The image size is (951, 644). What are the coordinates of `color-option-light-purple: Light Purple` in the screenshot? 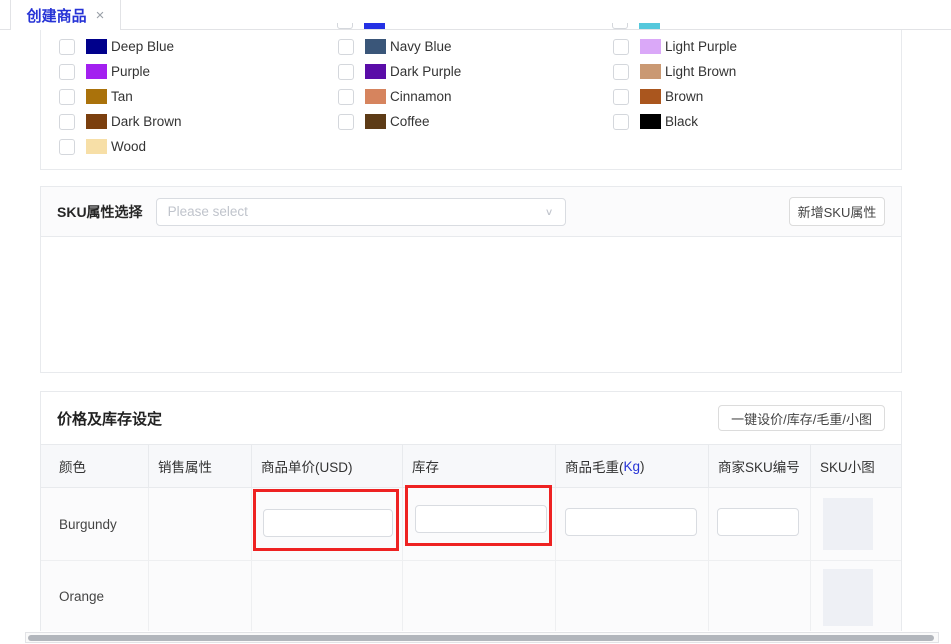 It's located at (675, 46).